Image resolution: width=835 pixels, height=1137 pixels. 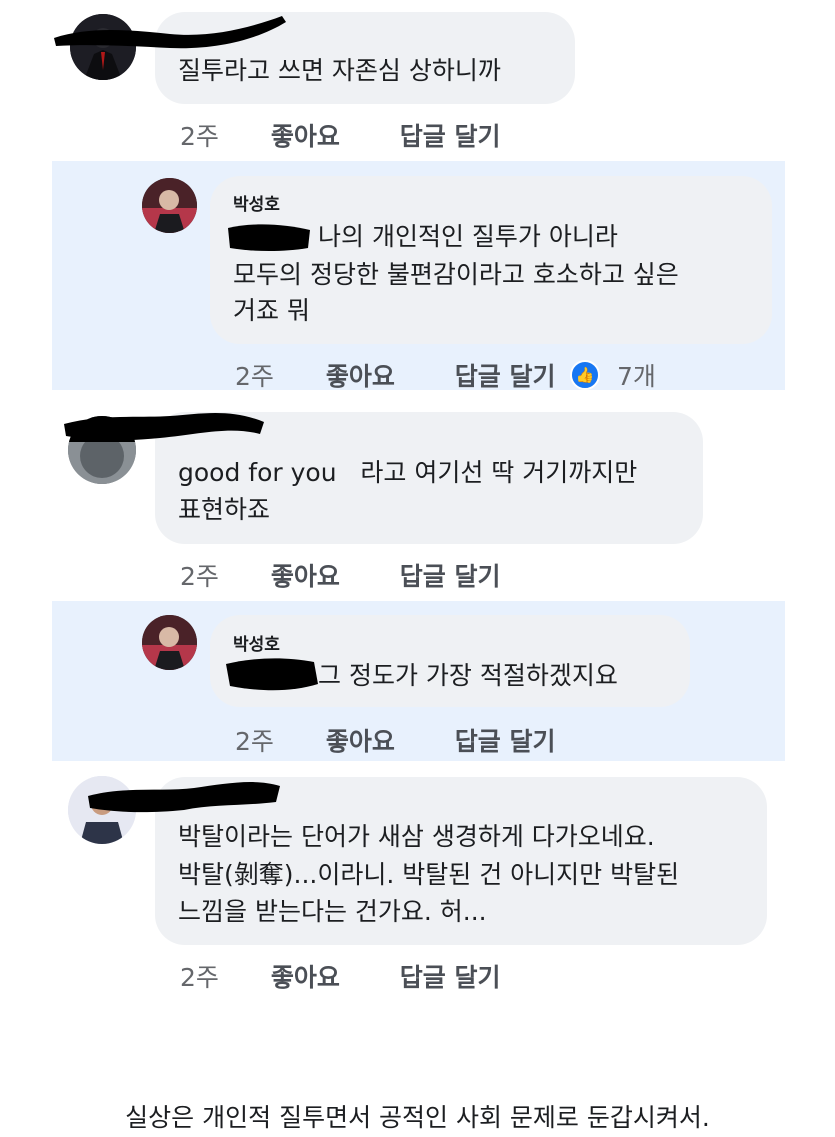 What do you see at coordinates (468, 675) in the screenshot?
I see `reply-text: 그 정도가 가장 적절하겠지요` at bounding box center [468, 675].